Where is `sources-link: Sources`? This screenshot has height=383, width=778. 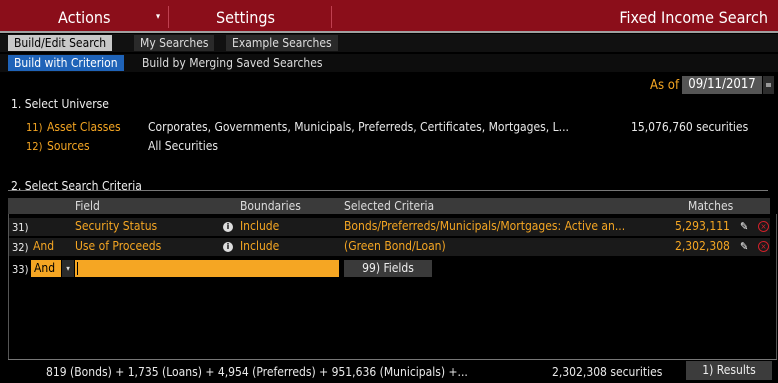
sources-link: Sources is located at coordinates (68, 146).